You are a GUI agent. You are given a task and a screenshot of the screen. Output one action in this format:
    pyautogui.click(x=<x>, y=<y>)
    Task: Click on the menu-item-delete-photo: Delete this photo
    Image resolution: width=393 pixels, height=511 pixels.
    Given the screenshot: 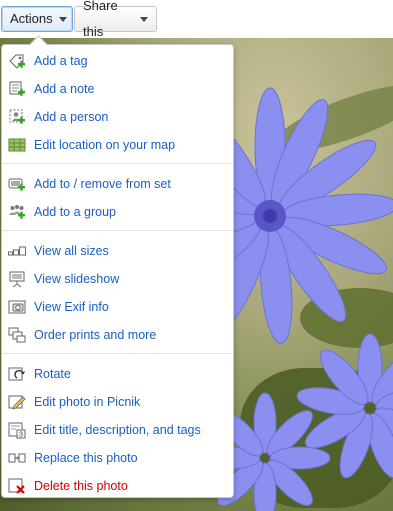 What is the action you would take?
    pyautogui.click(x=118, y=486)
    